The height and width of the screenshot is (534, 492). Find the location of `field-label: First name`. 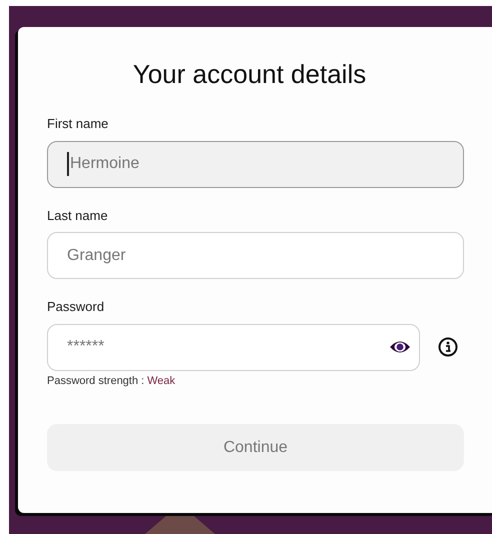

field-label: First name is located at coordinates (78, 124).